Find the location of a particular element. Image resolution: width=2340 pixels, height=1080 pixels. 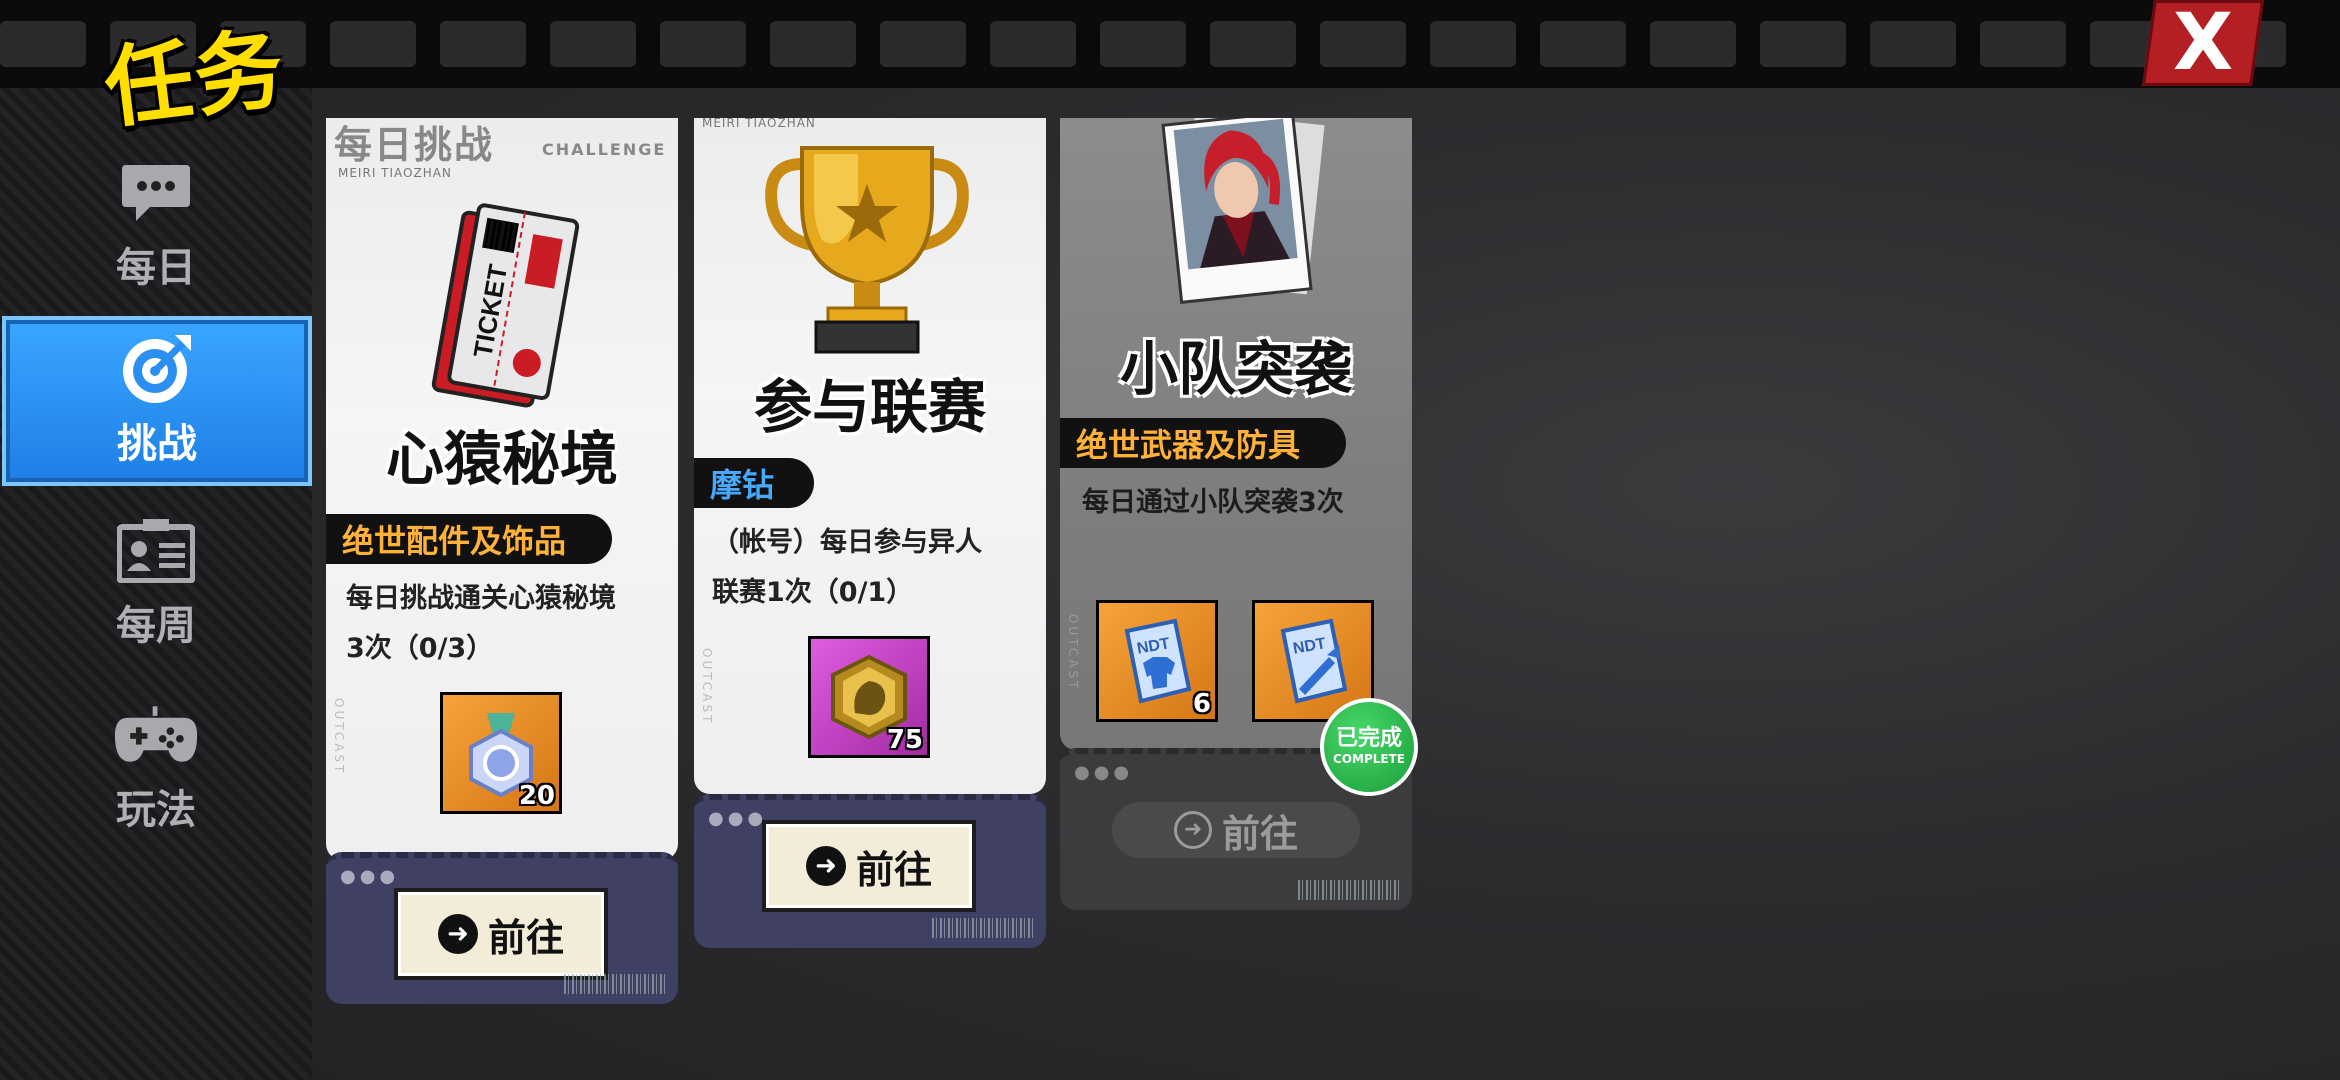

sidebar-item-label: 每周 is located at coordinates (156, 626).